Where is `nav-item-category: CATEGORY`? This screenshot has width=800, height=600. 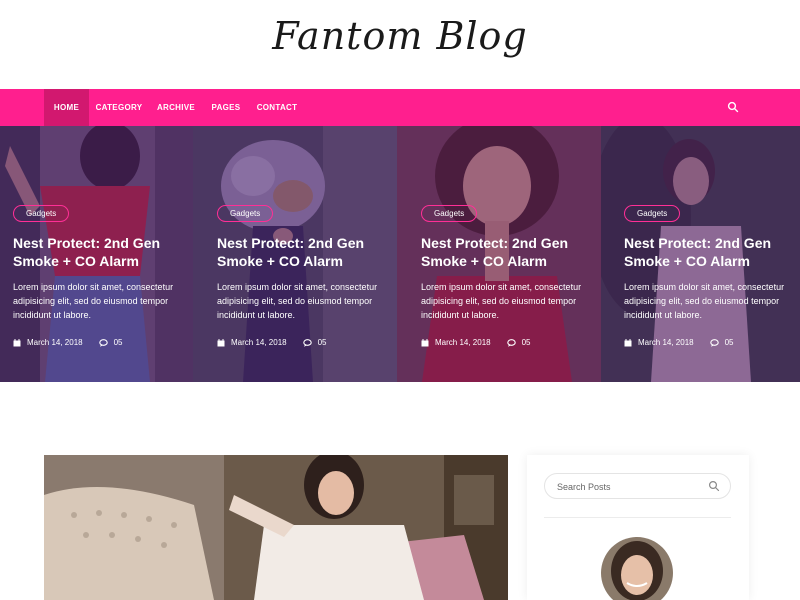
nav-item-category: CATEGORY is located at coordinates (119, 107).